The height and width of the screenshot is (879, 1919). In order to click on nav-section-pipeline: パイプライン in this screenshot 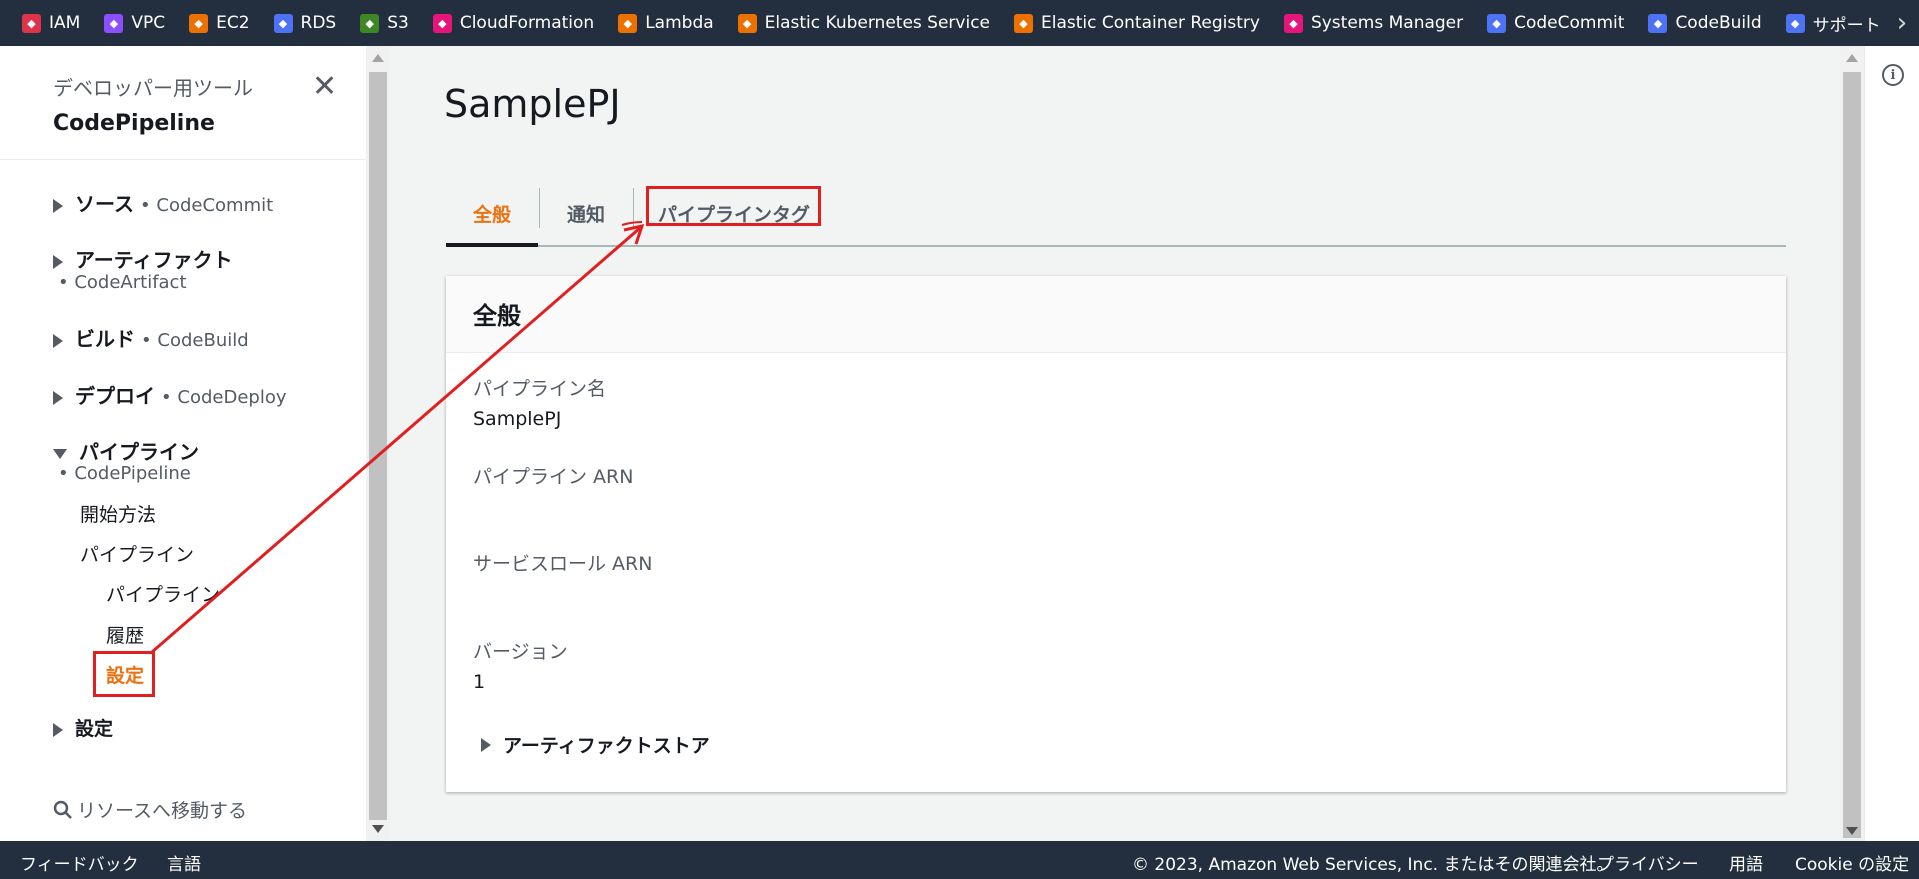, I will do `click(126, 450)`.